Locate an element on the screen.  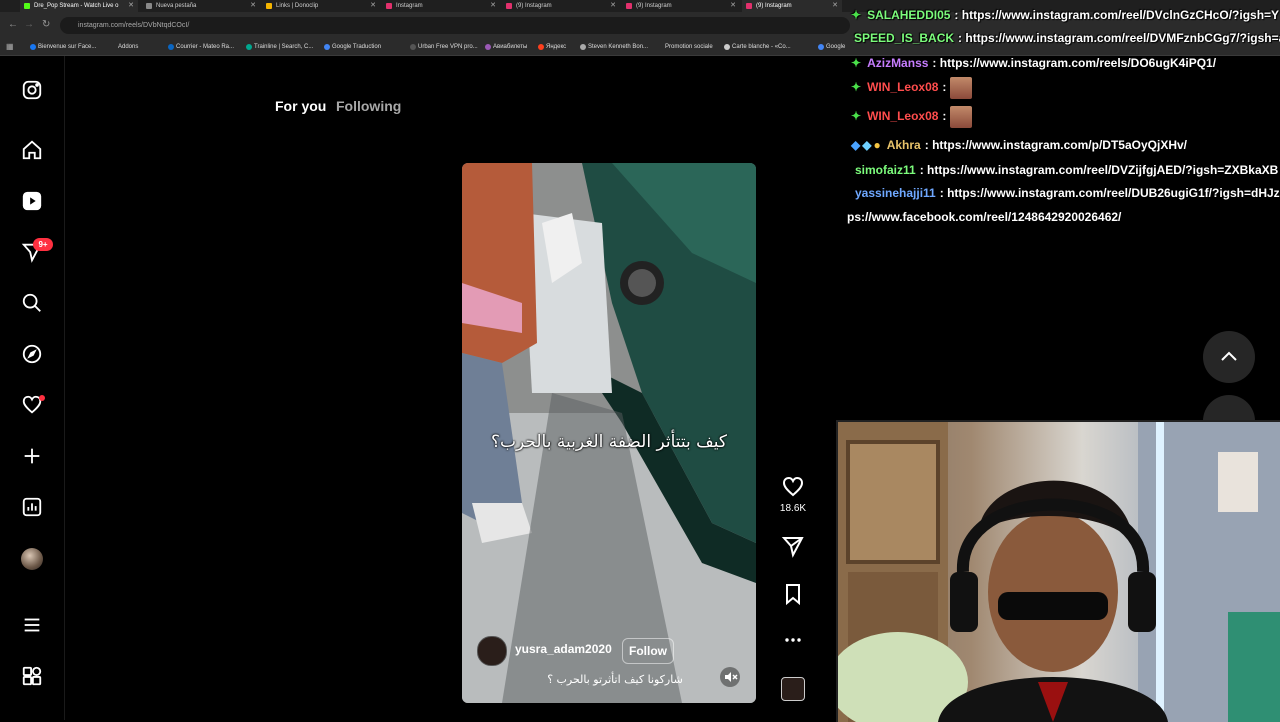
like-count: 18.6K is located at coordinates (793, 508).